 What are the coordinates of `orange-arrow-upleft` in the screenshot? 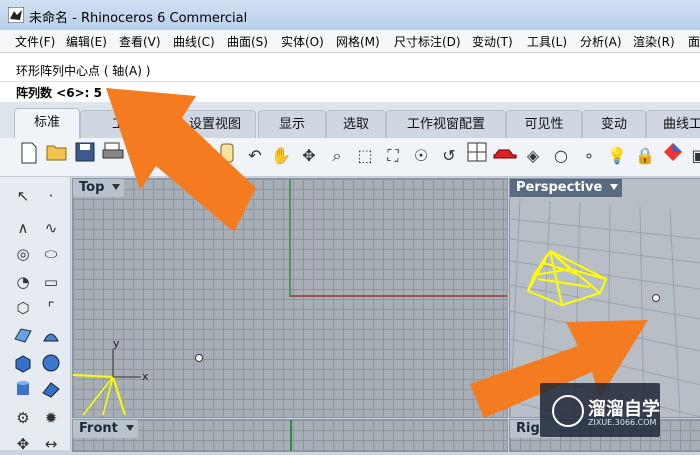 It's located at (181, 160).